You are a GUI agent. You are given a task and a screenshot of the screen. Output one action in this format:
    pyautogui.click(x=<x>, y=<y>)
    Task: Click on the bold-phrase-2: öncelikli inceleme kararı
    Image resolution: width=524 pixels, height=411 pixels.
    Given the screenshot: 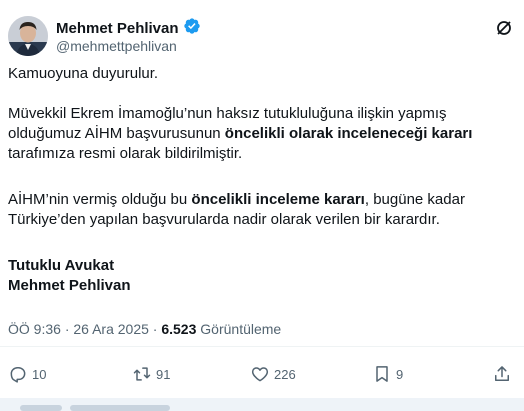 What is the action you would take?
    pyautogui.click(x=278, y=199)
    